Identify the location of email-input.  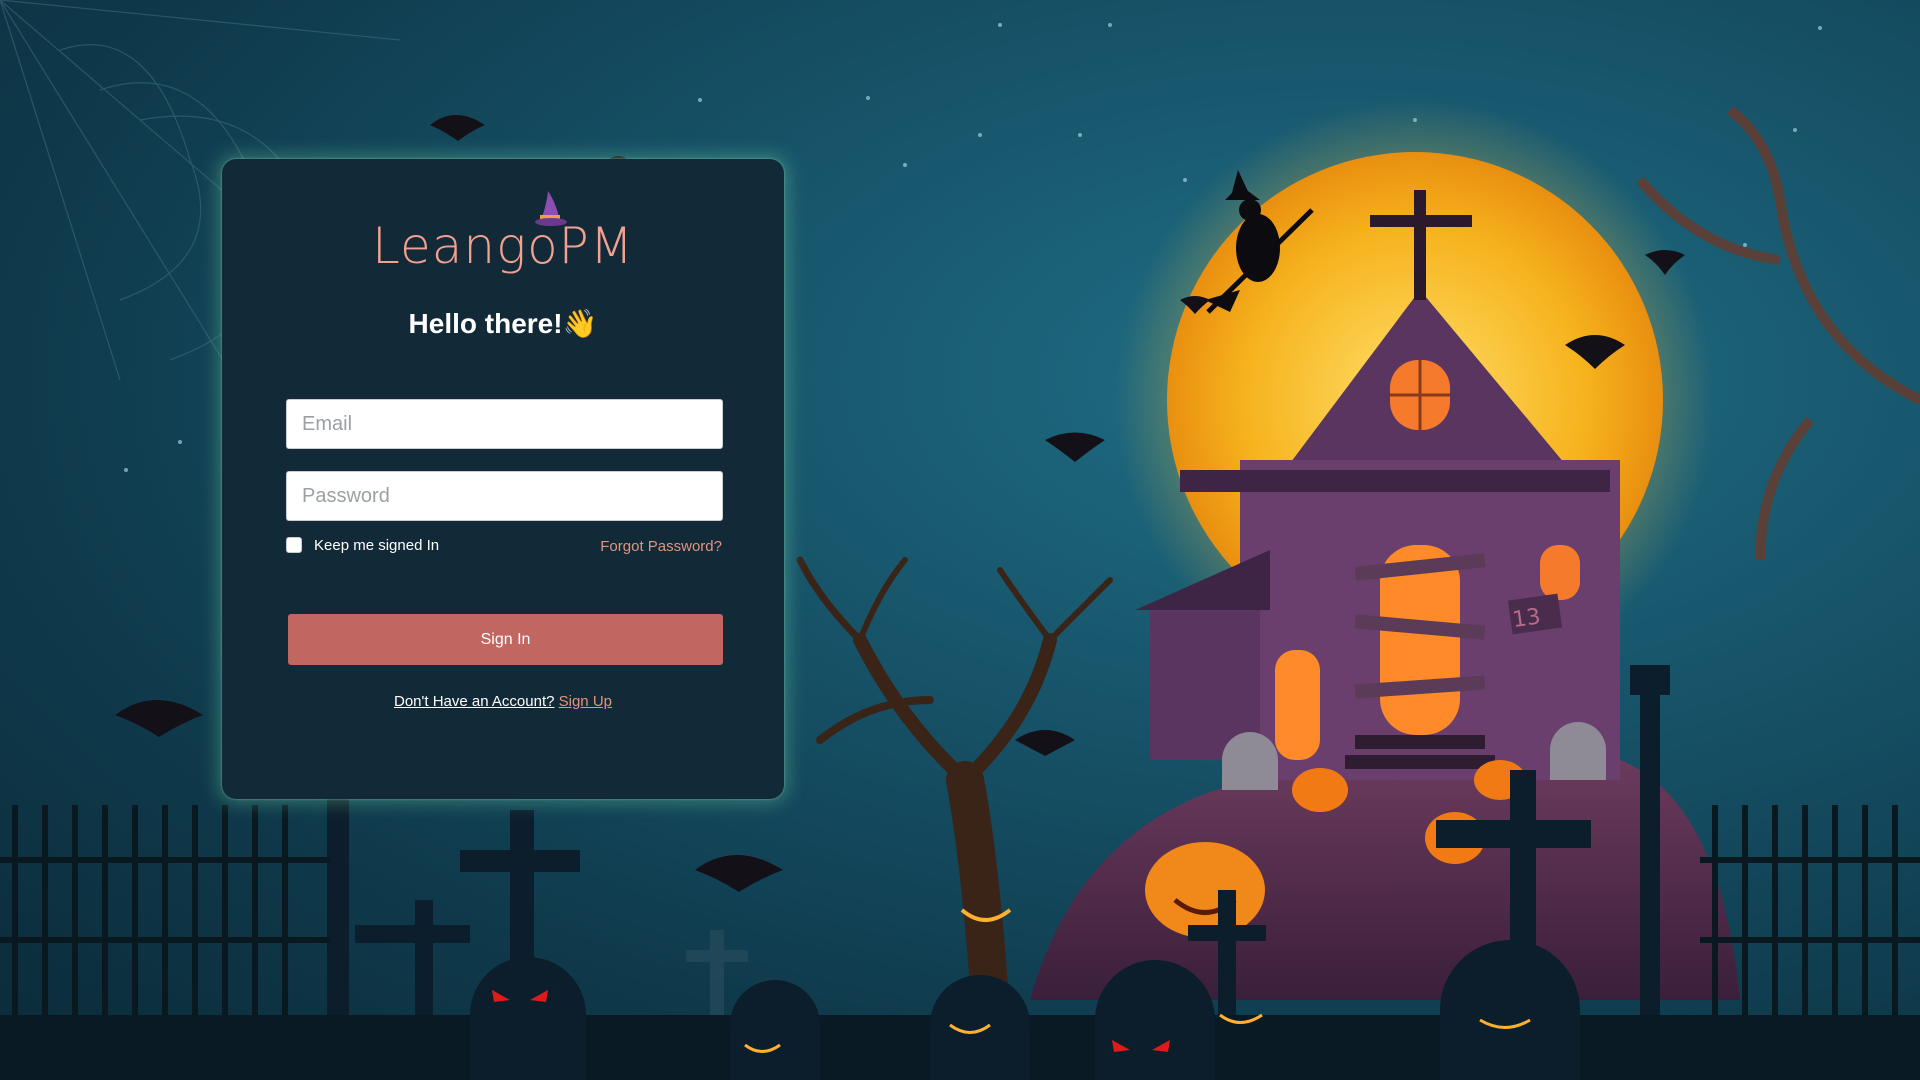
(504, 424).